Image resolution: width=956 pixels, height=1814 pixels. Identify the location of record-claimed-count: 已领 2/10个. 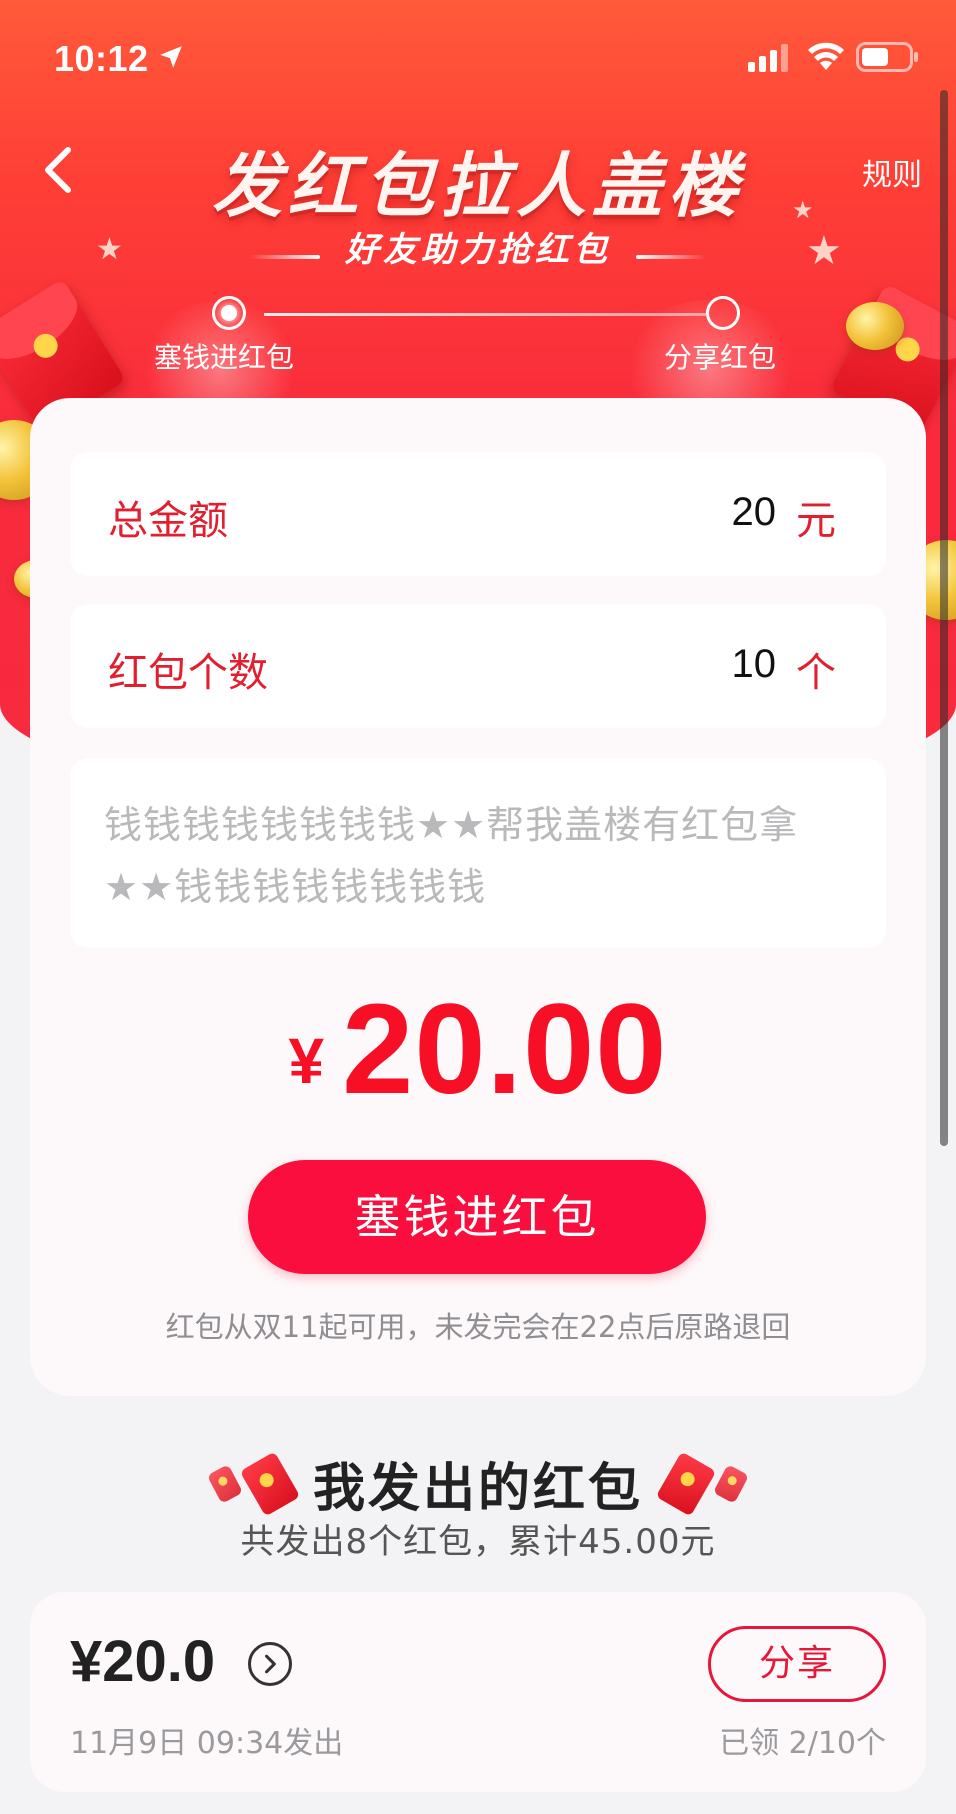
(802, 1743).